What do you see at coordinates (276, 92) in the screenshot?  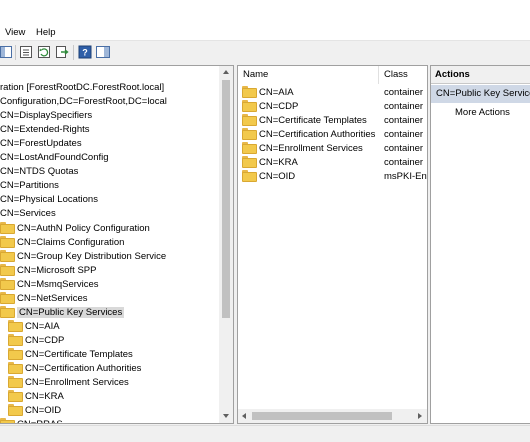 I see `list-item-name: CN=AIA` at bounding box center [276, 92].